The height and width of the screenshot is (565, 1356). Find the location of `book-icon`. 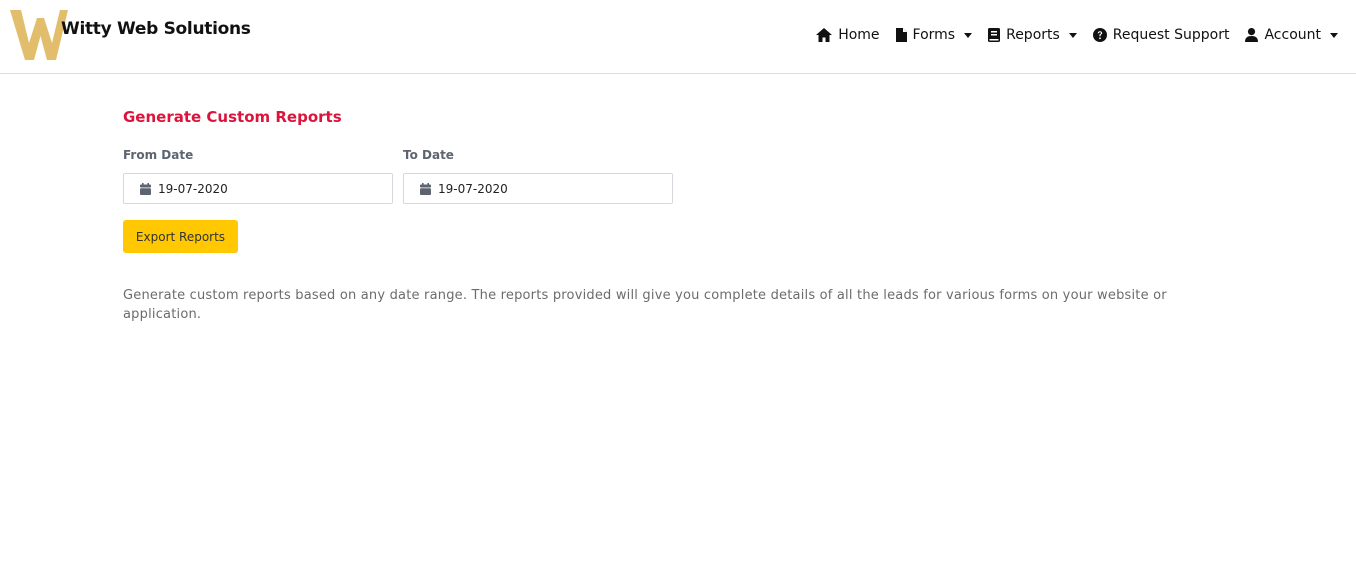

book-icon is located at coordinates (994, 35).